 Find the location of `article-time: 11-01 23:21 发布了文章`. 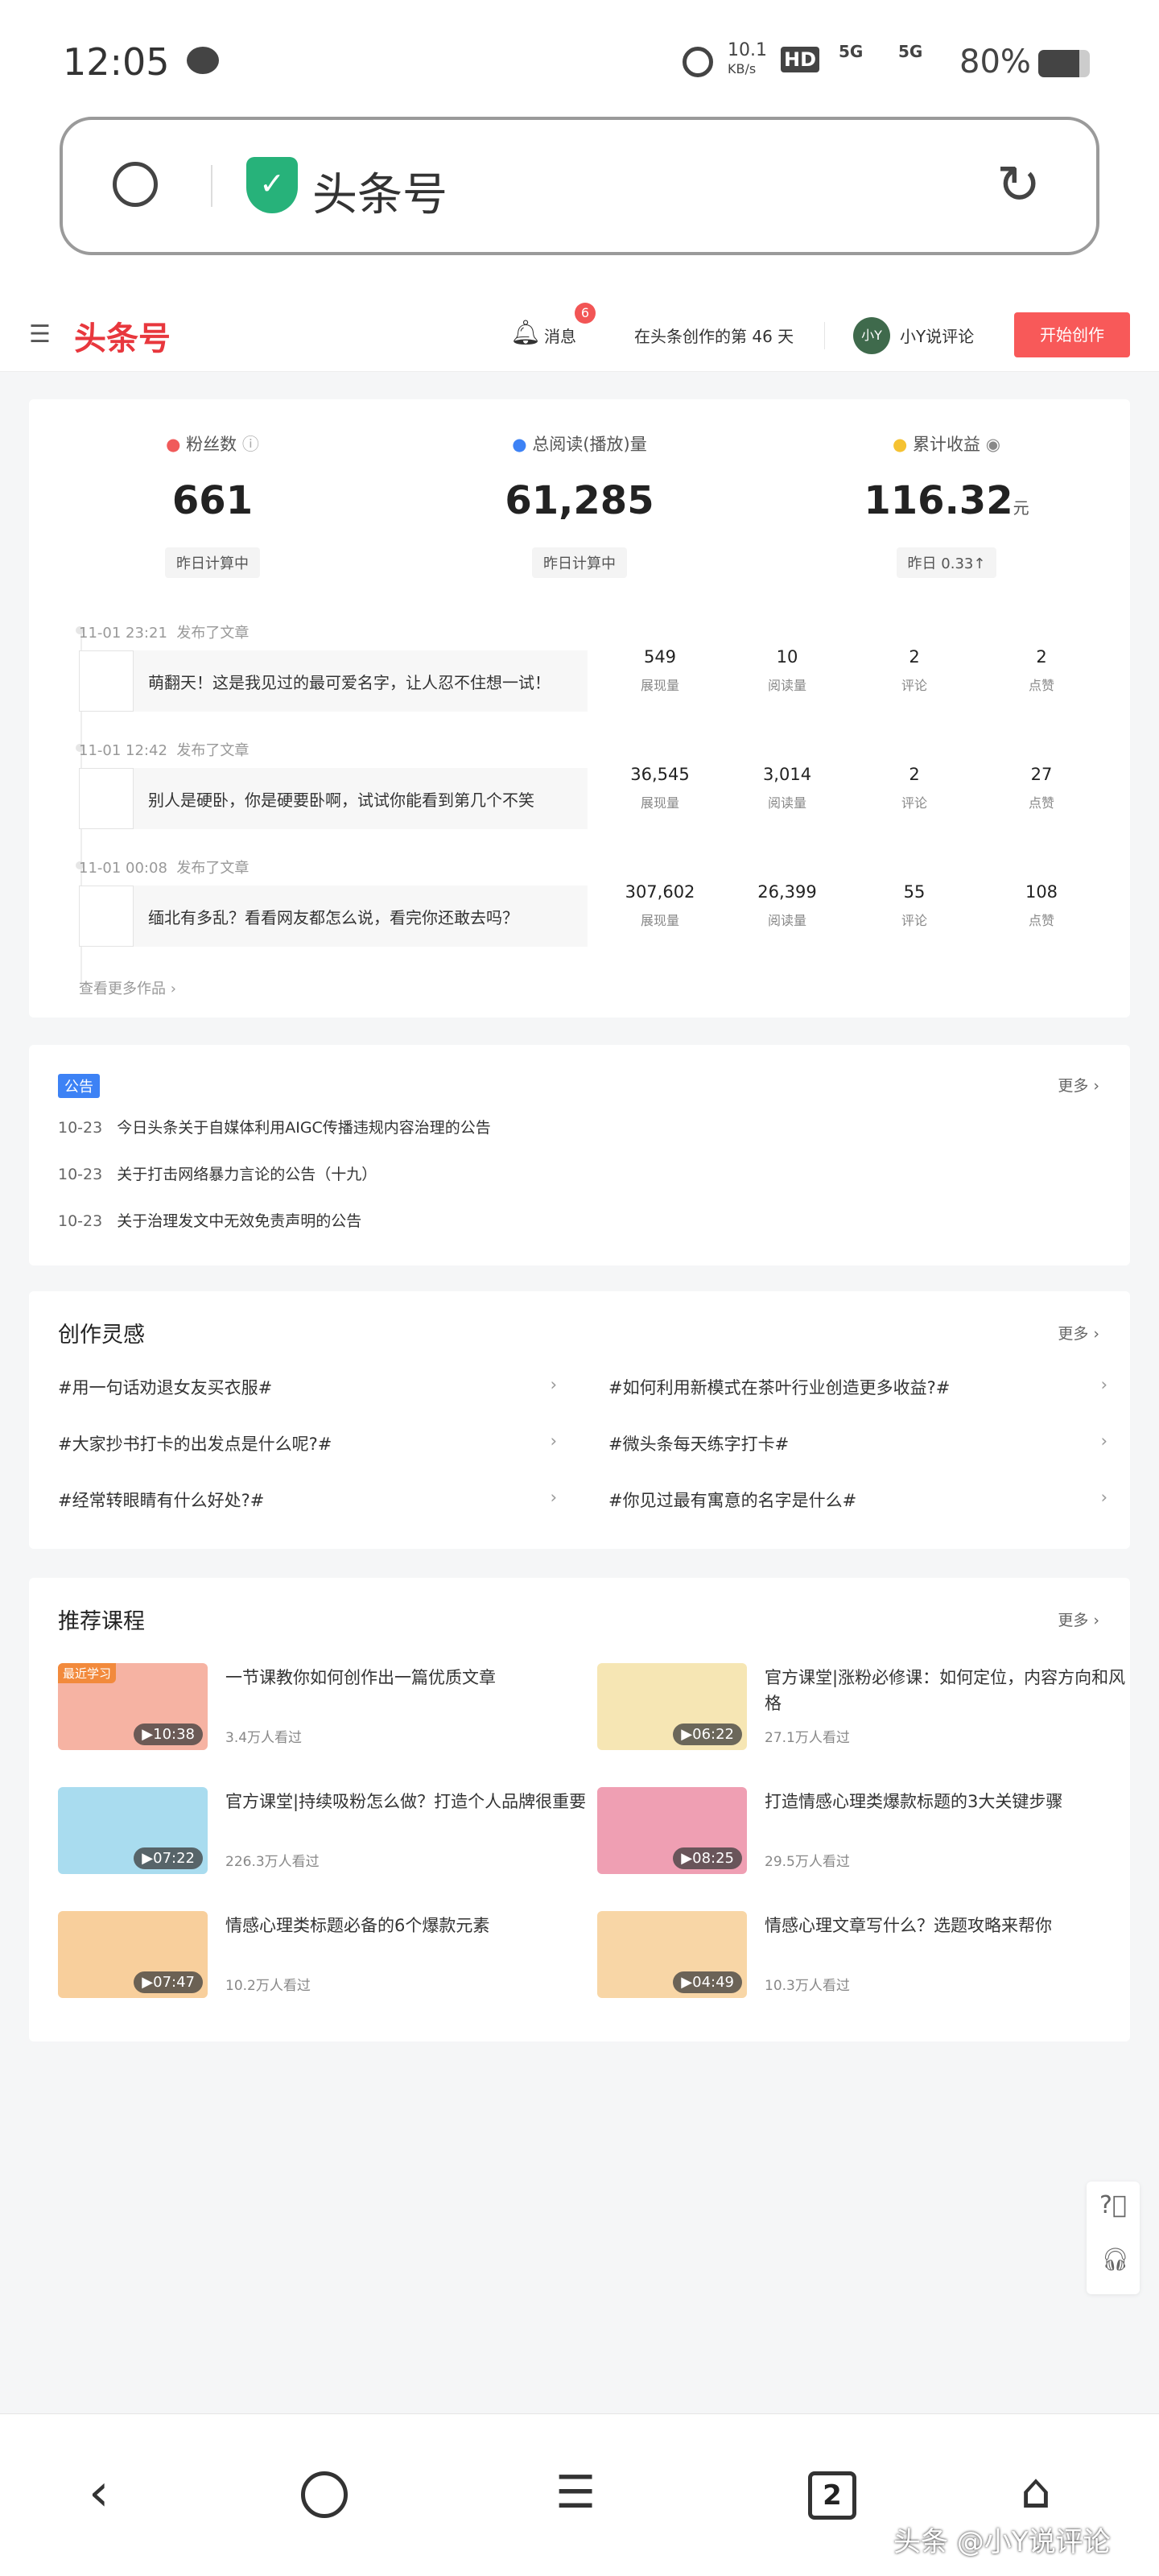

article-time: 11-01 23:21 发布了文章 is located at coordinates (164, 633).